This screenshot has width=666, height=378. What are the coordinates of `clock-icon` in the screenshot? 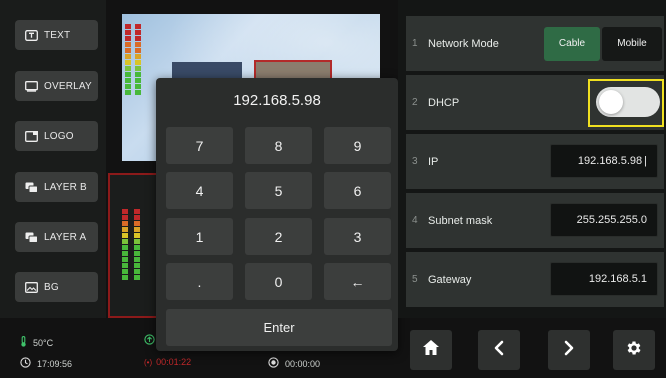 It's located at (25, 363).